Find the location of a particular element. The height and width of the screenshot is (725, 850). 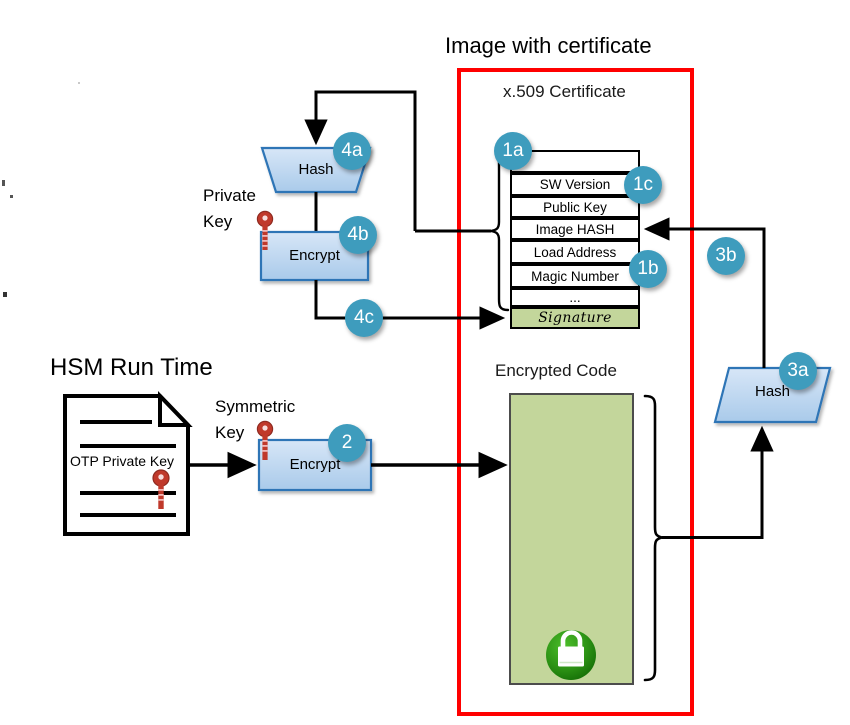

otp-private-key-label: OTP Private Key is located at coordinates (122, 461).